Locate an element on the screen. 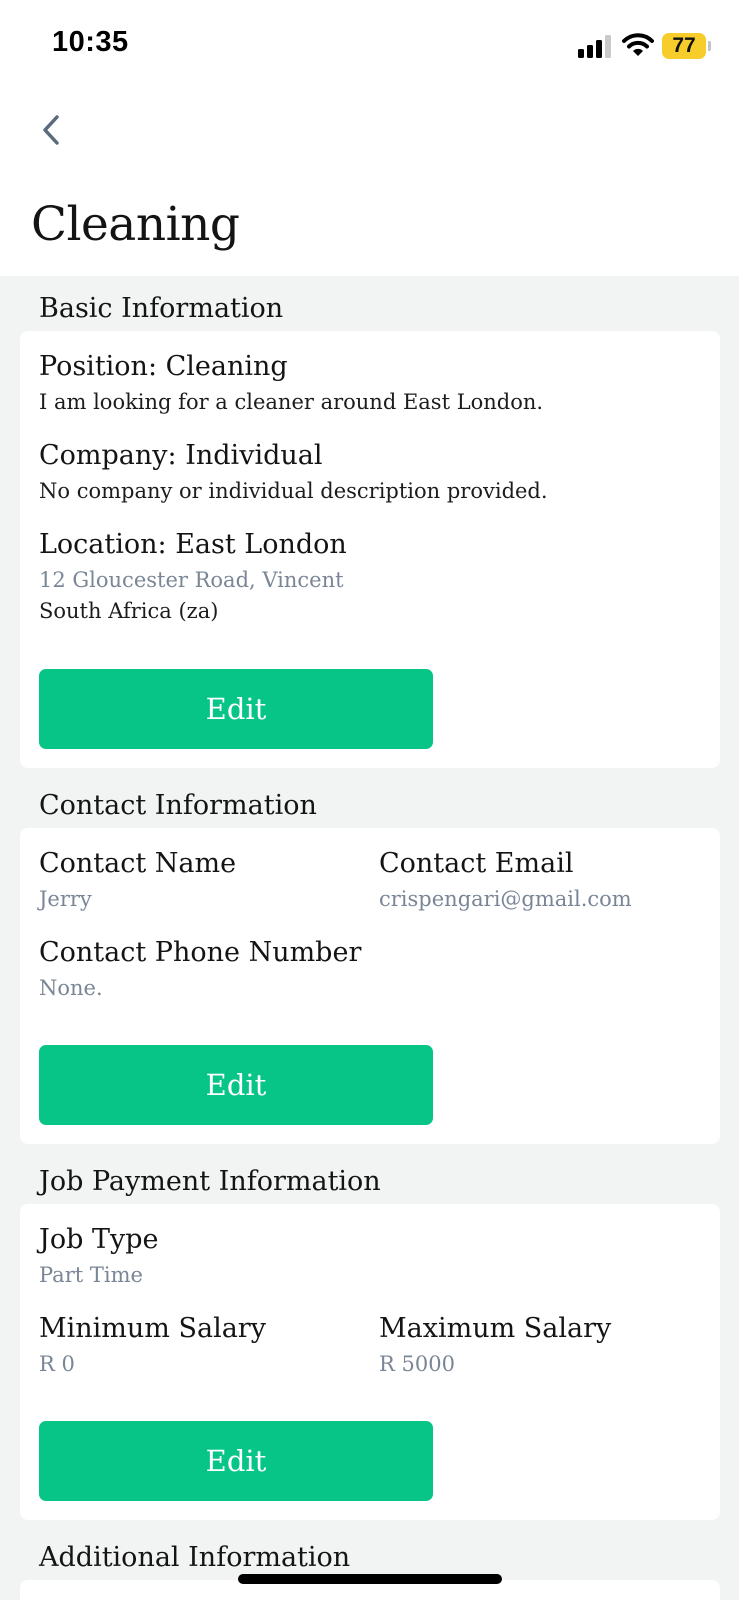  job-type-value: Part Time is located at coordinates (91, 1275).